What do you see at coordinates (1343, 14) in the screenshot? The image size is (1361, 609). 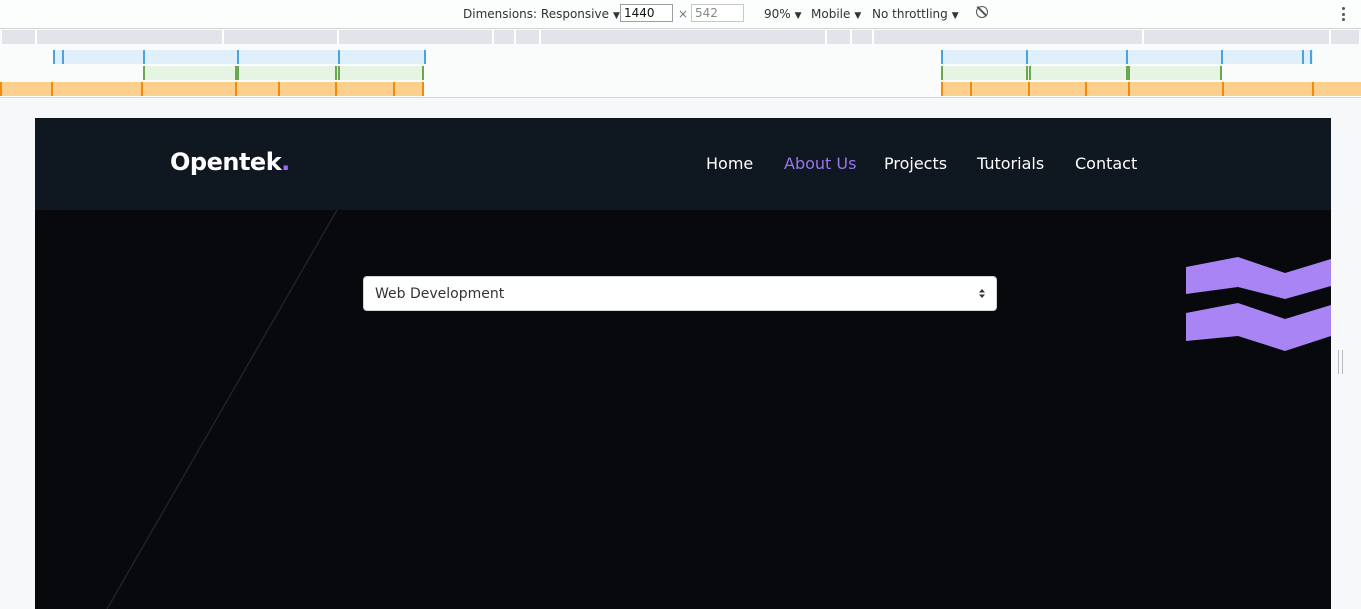 I see `more-options-icon` at bounding box center [1343, 14].